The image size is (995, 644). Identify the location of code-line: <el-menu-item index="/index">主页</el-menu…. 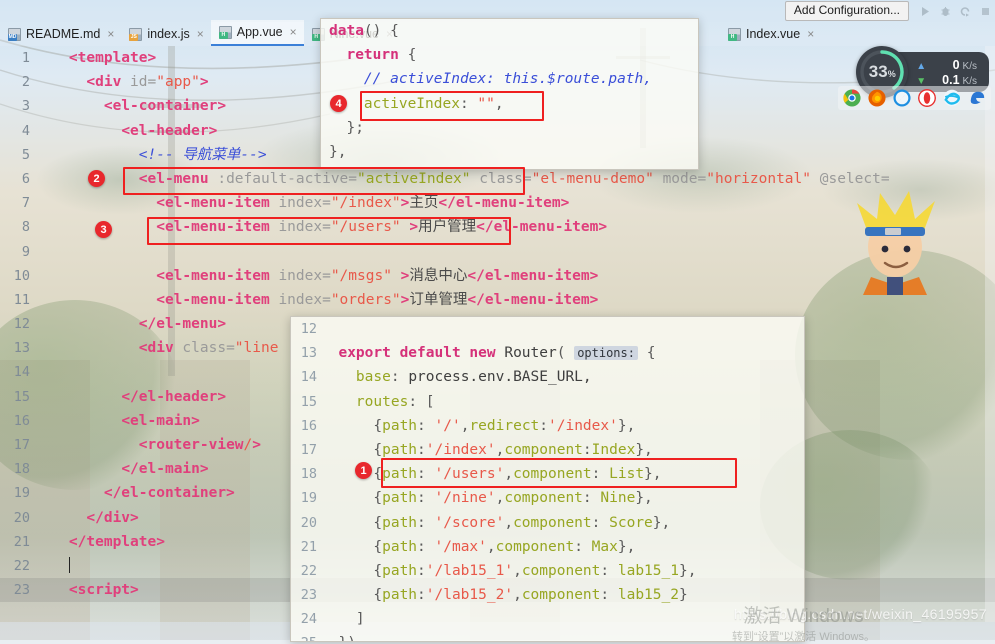
(363, 203).